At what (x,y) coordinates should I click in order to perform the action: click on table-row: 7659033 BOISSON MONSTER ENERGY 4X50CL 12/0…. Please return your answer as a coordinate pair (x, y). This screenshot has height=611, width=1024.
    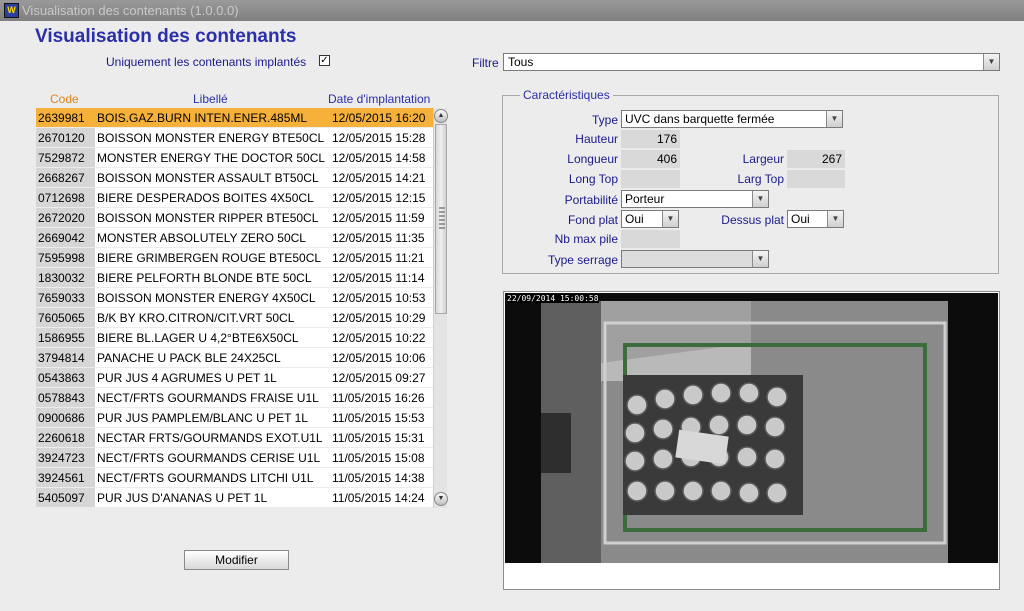
    Looking at the image, I should click on (234, 298).